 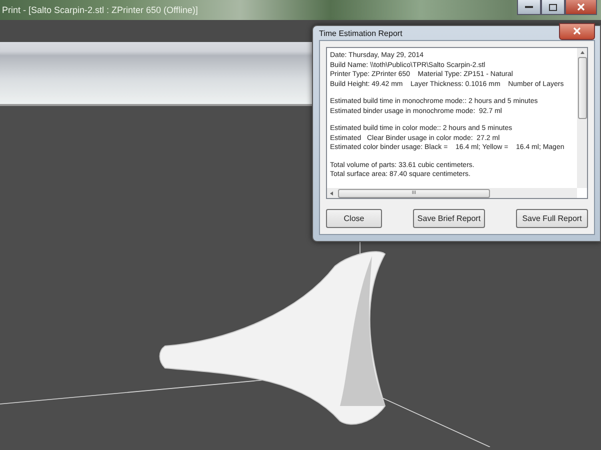 What do you see at coordinates (360, 33) in the screenshot?
I see `dialog-title: Time Estimation Report` at bounding box center [360, 33].